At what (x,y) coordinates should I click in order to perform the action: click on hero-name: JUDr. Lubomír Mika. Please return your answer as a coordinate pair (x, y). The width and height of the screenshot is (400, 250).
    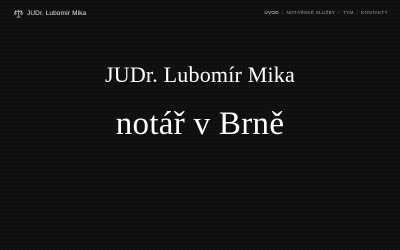
    Looking at the image, I should click on (200, 74).